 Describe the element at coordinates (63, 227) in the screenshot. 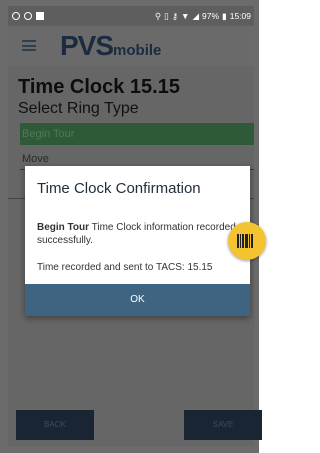

I see `dialog-message-ring: Begin Tour` at that location.